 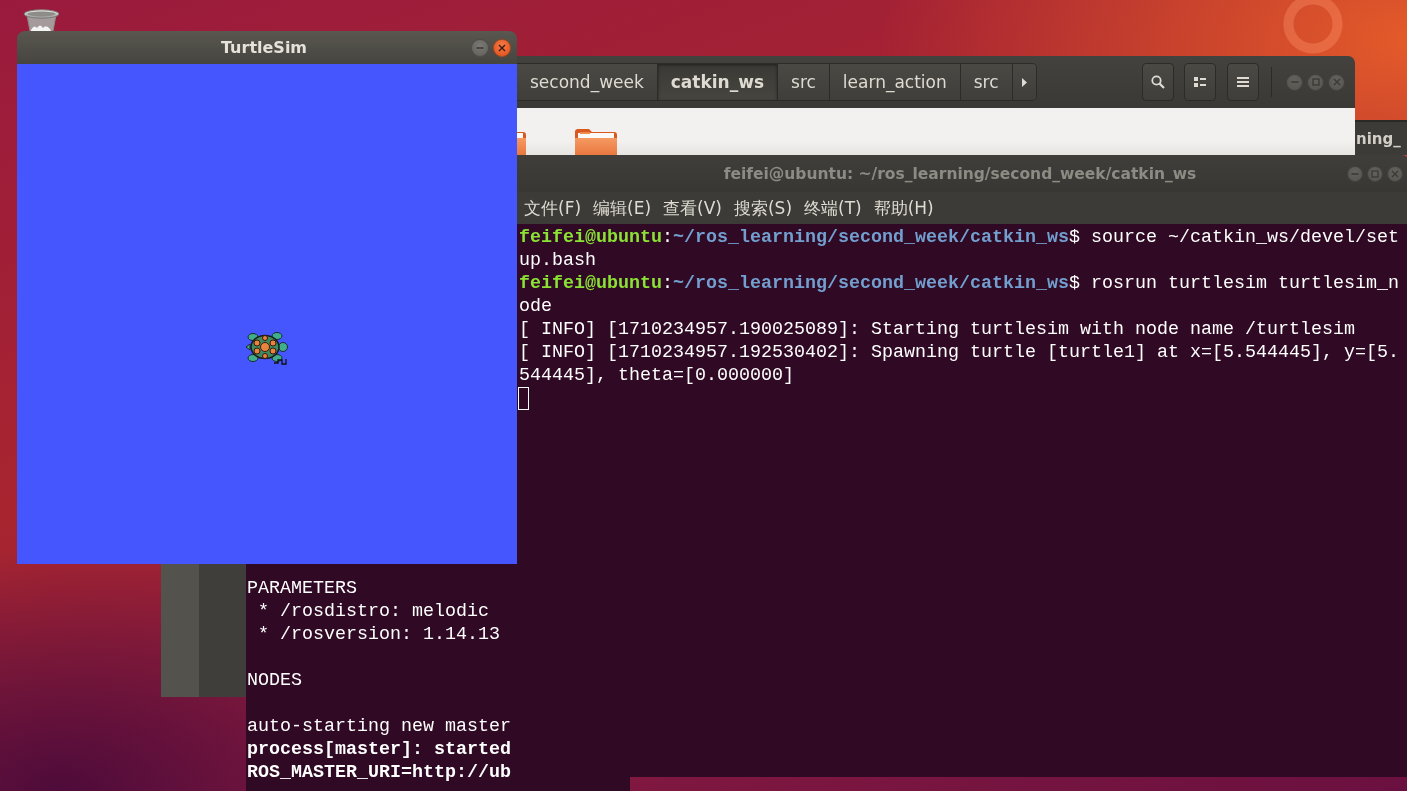 What do you see at coordinates (553, 208) in the screenshot?
I see `menu-item: 文件(F)` at bounding box center [553, 208].